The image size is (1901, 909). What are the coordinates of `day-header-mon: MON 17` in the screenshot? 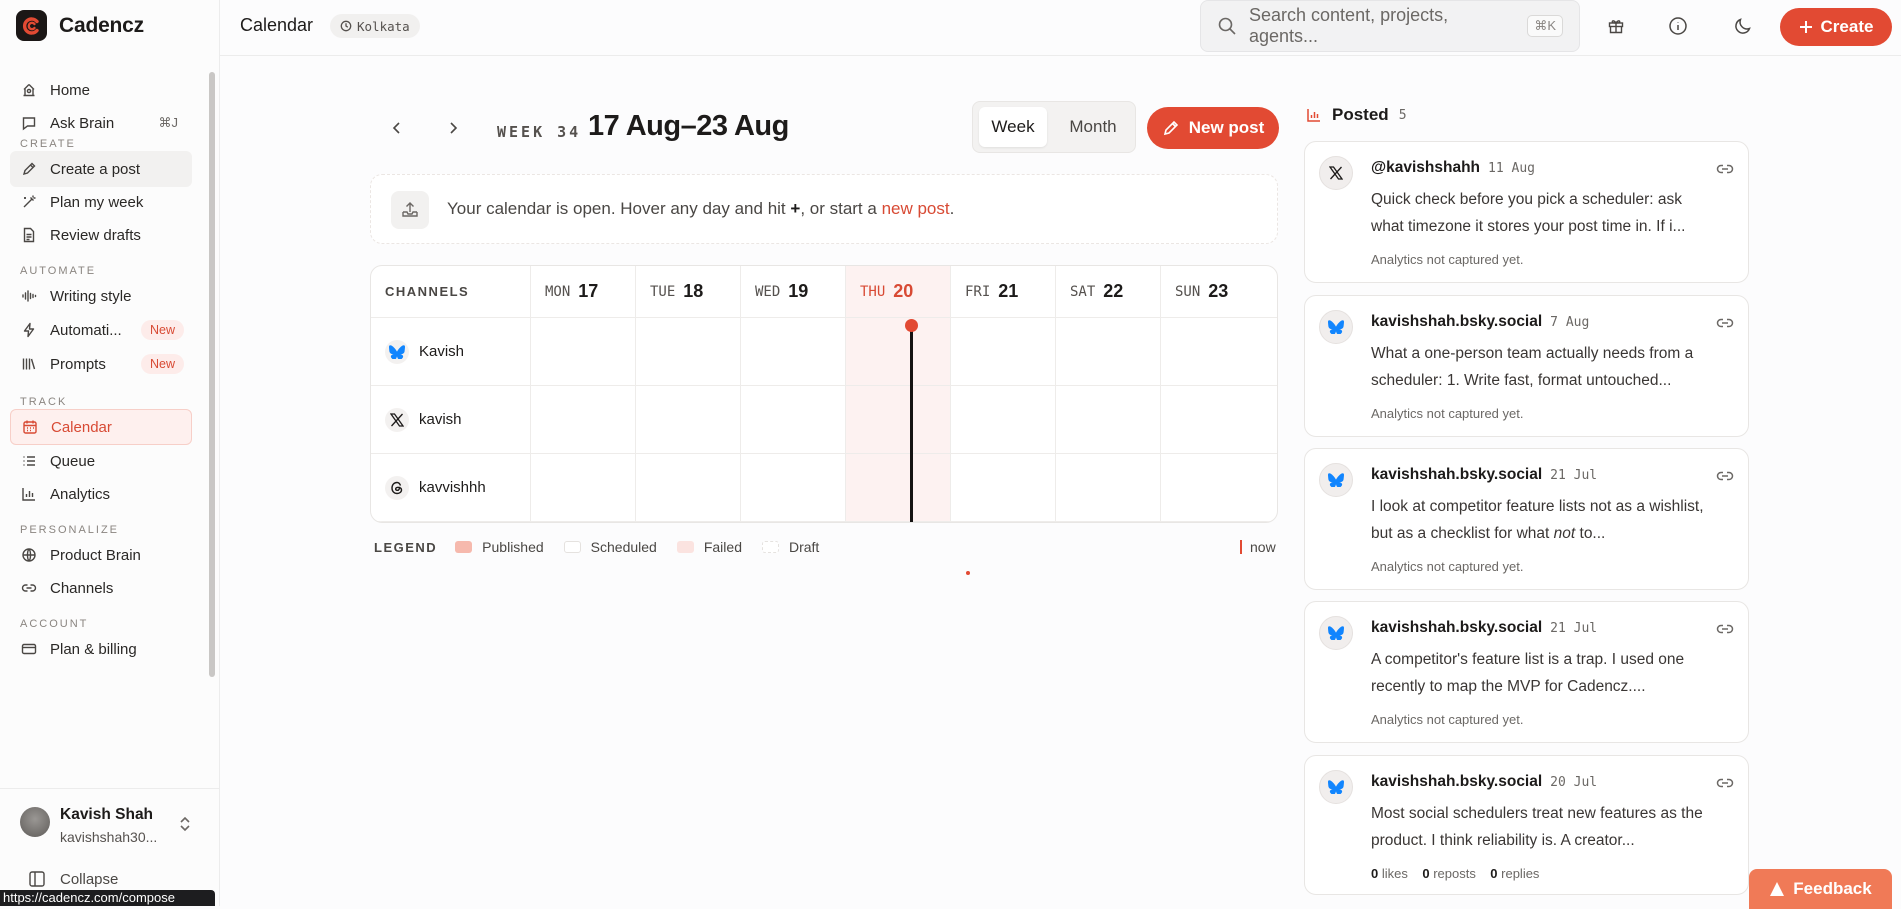 It's located at (583, 292).